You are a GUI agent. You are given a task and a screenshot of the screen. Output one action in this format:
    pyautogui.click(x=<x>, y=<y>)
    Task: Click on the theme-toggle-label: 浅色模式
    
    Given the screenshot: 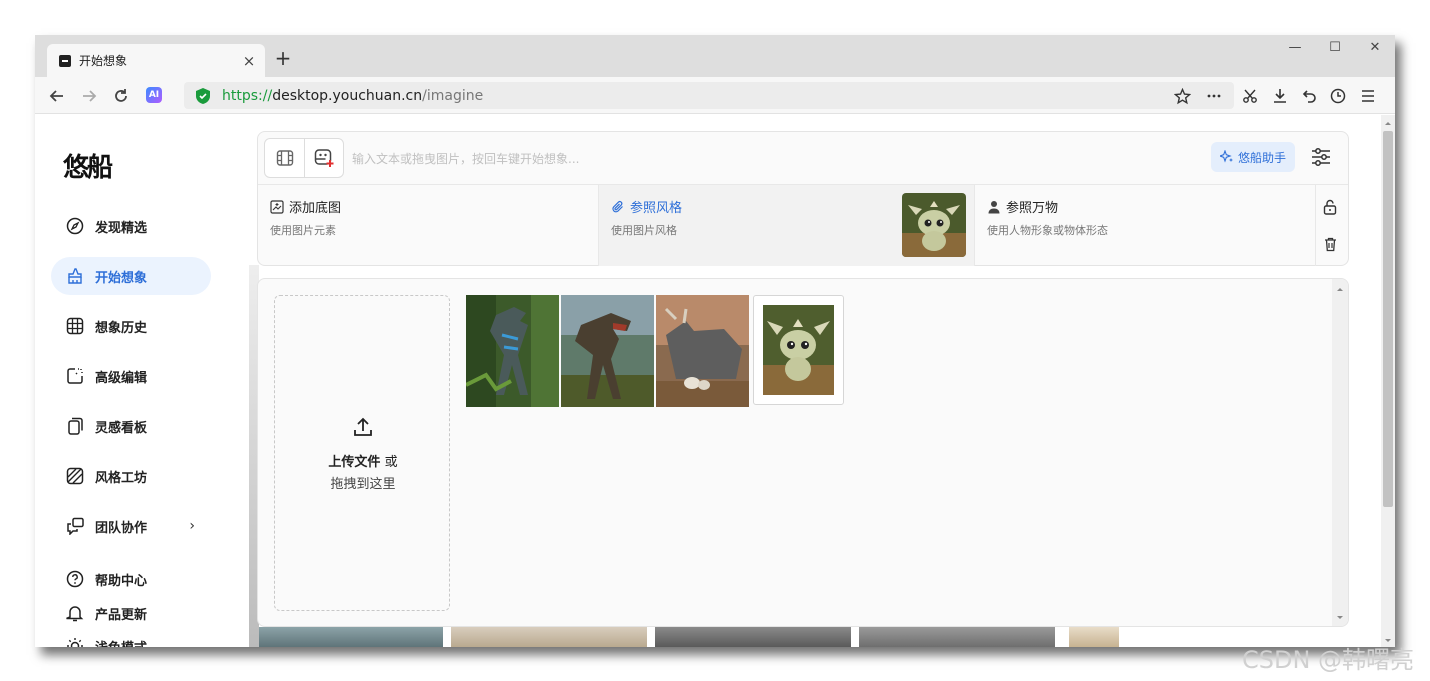 What is the action you would take?
    pyautogui.click(x=121, y=642)
    